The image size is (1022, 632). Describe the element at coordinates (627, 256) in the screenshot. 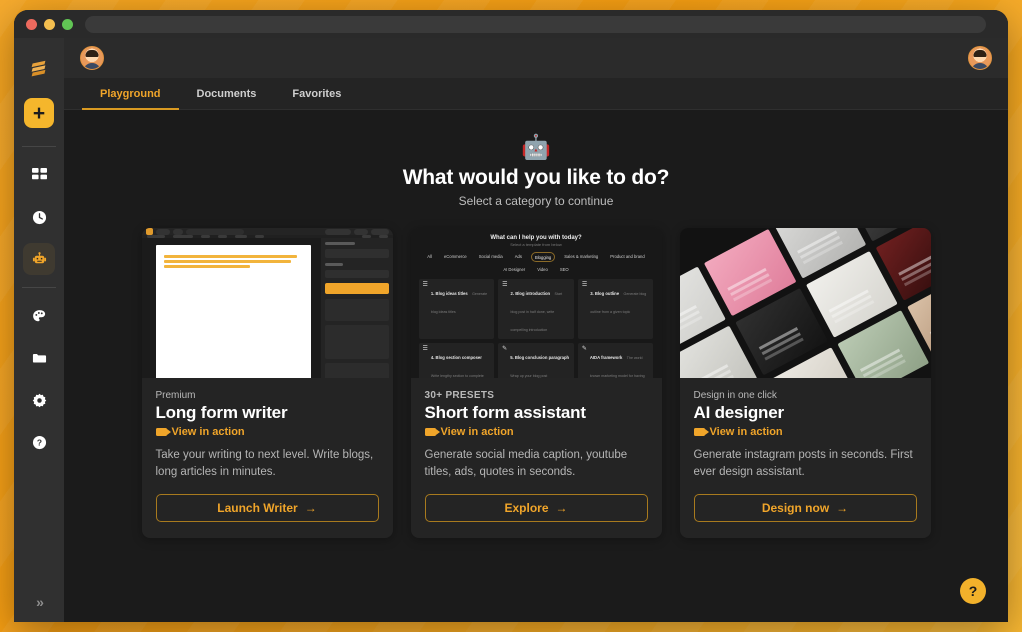

I see `chip-product-and-brand: Product and brand` at that location.